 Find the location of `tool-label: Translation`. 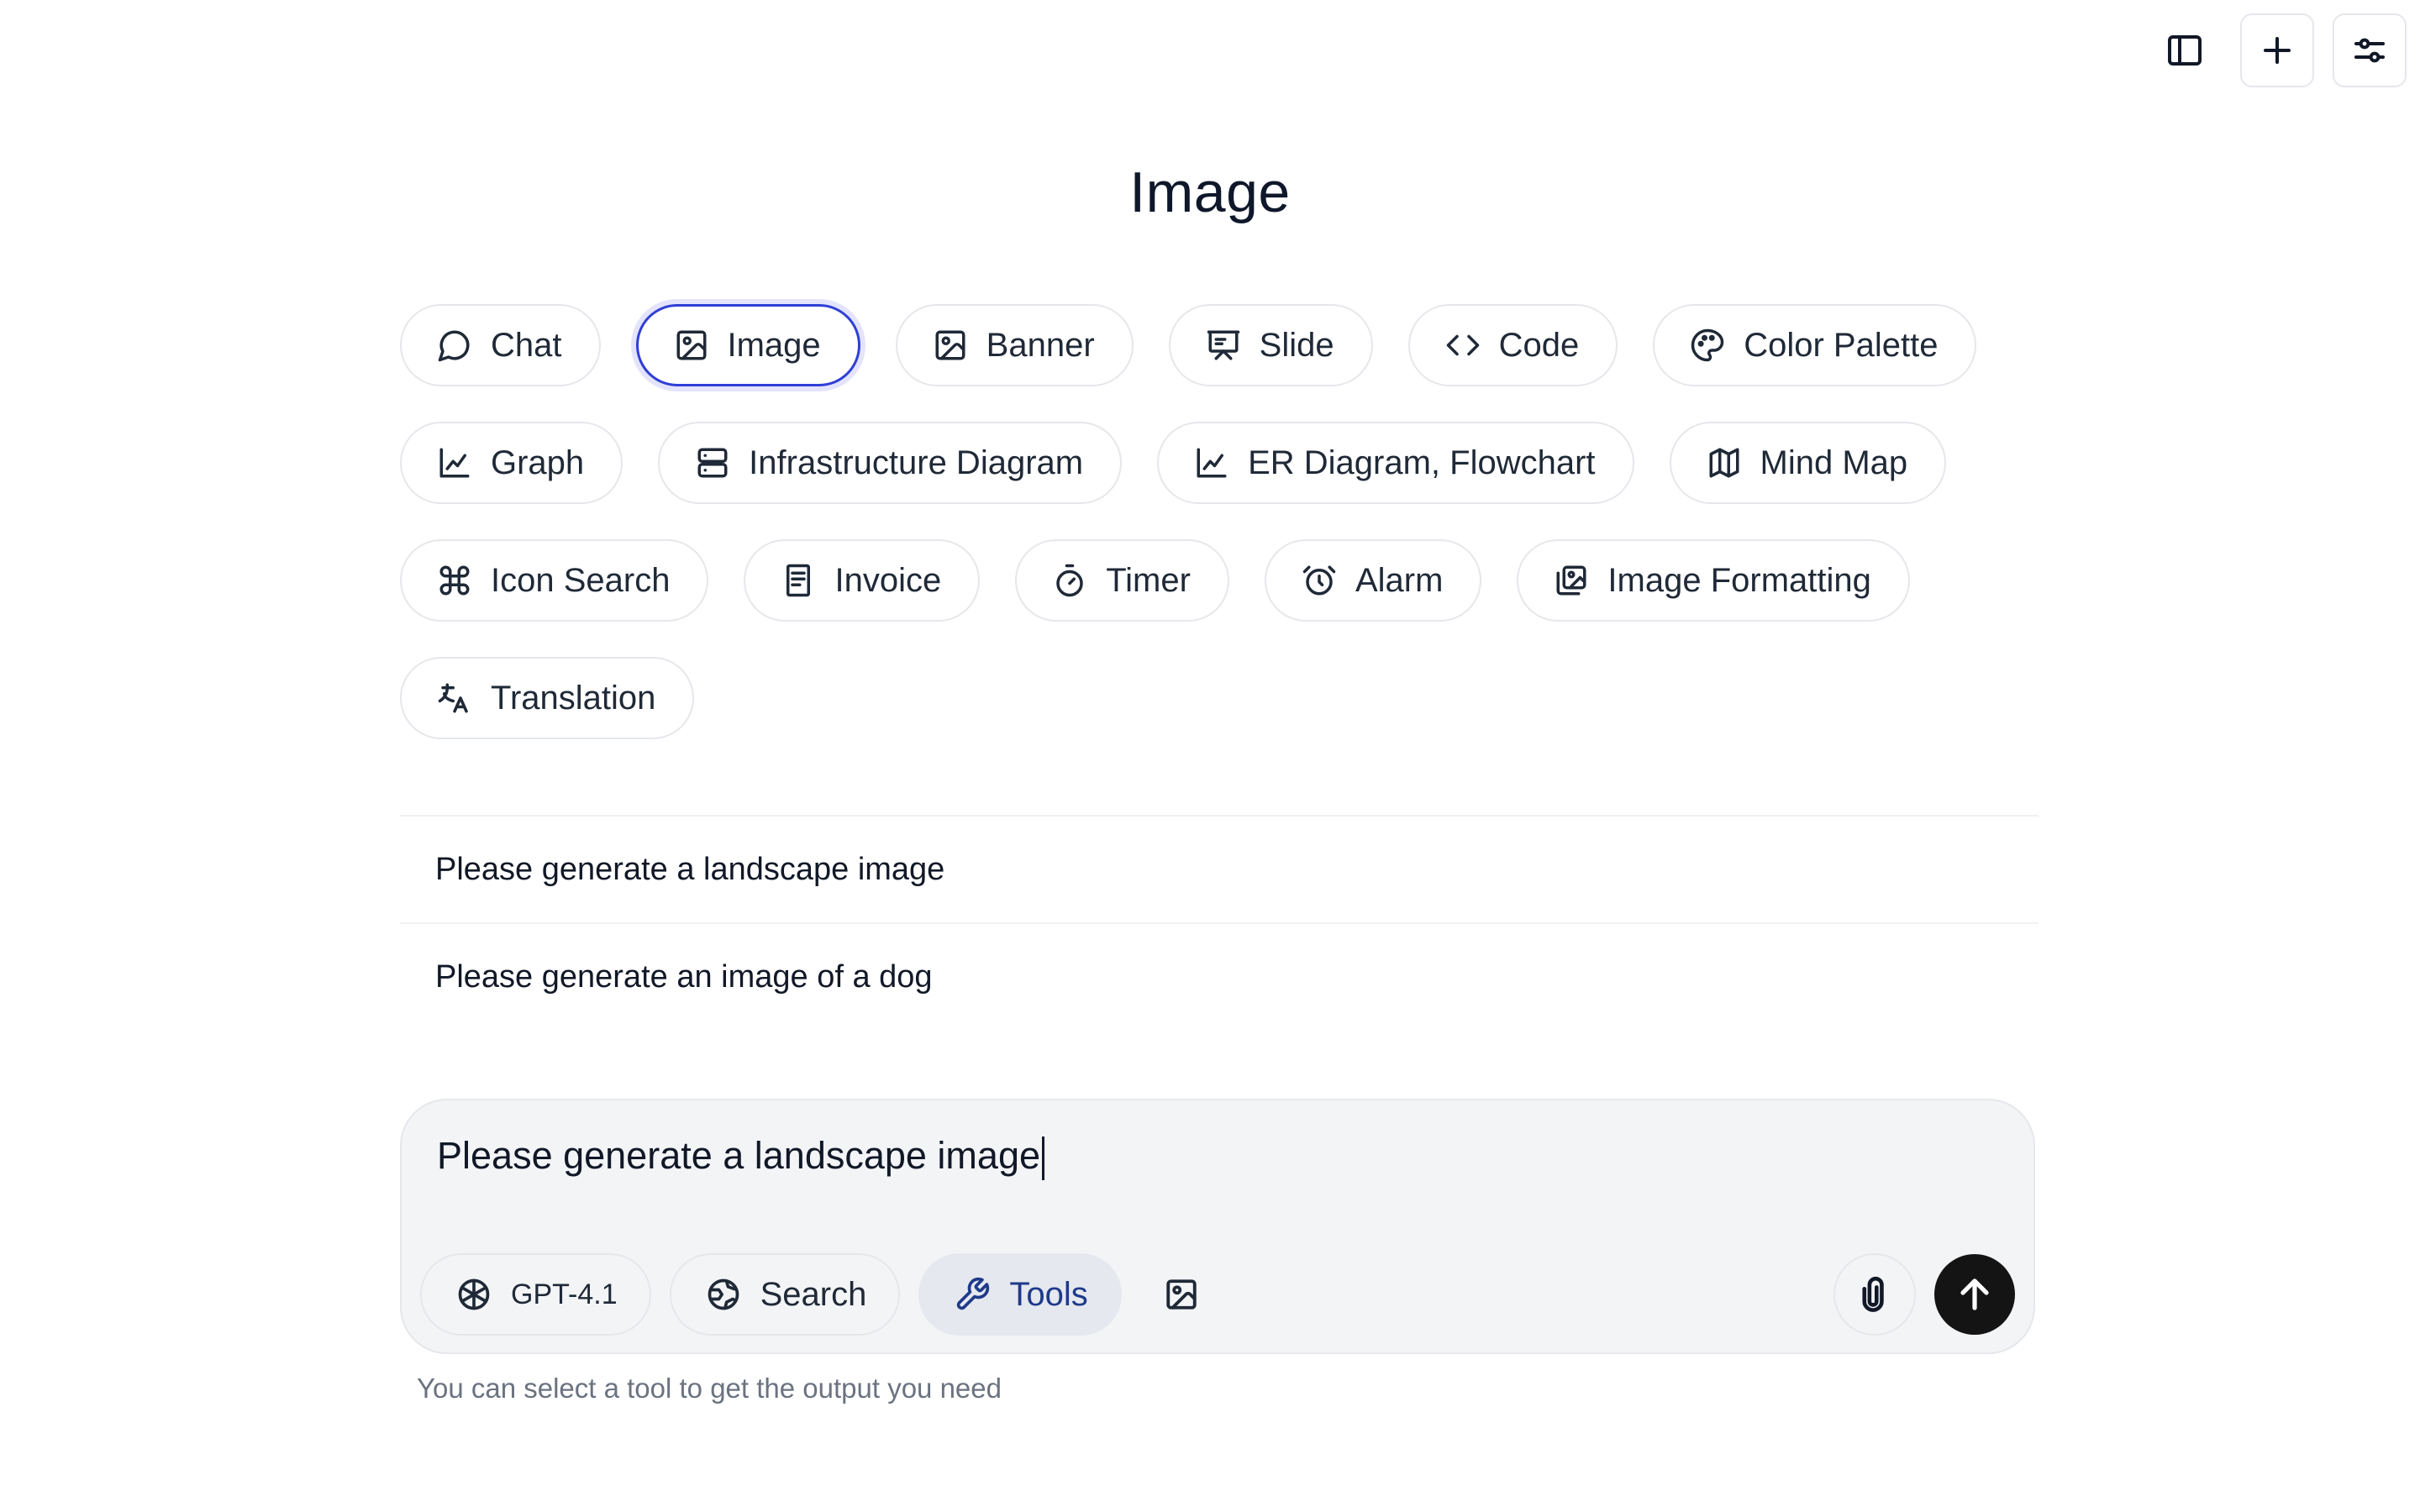

tool-label: Translation is located at coordinates (573, 698).